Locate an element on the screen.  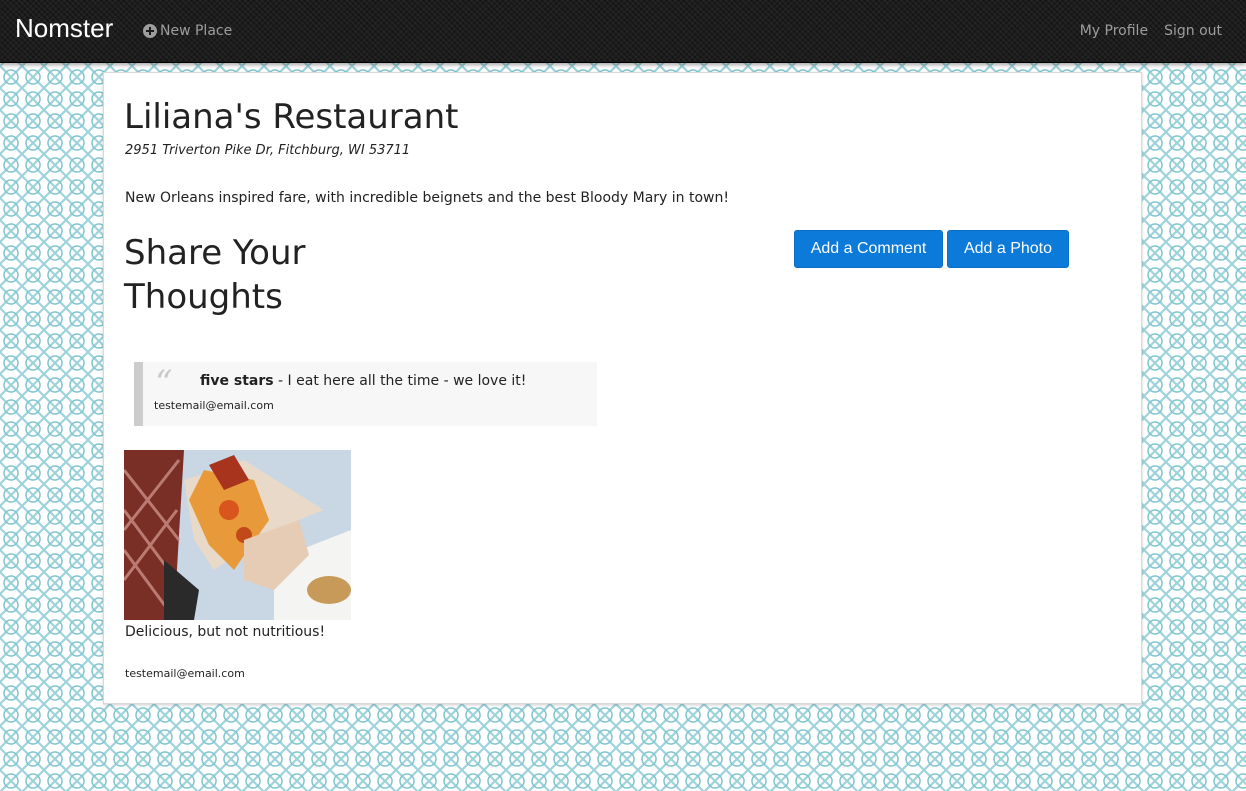
comment-message: I eat here all the time - we love it! is located at coordinates (407, 381).